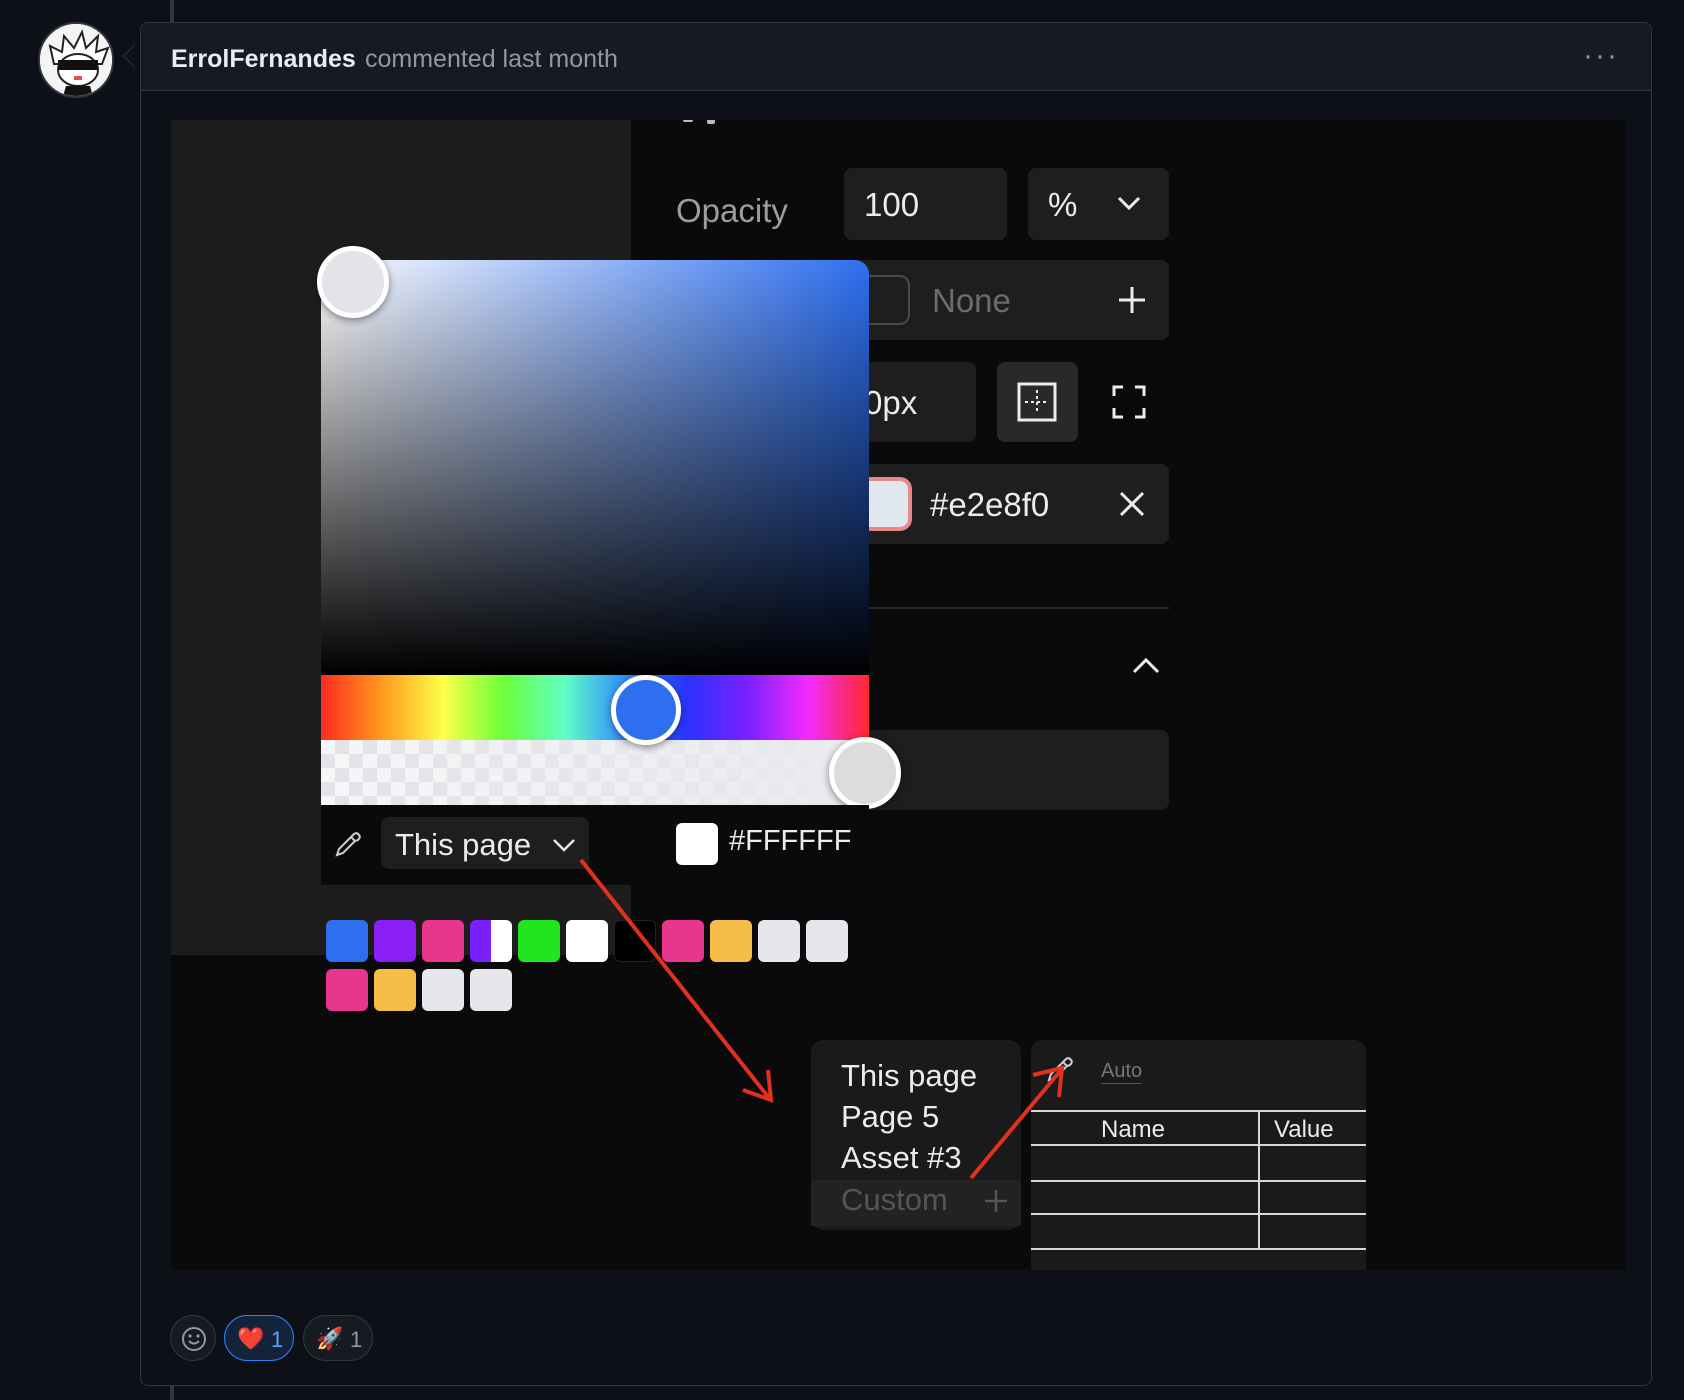  What do you see at coordinates (822, 1019) in the screenshot?
I see `annotation-arrows` at bounding box center [822, 1019].